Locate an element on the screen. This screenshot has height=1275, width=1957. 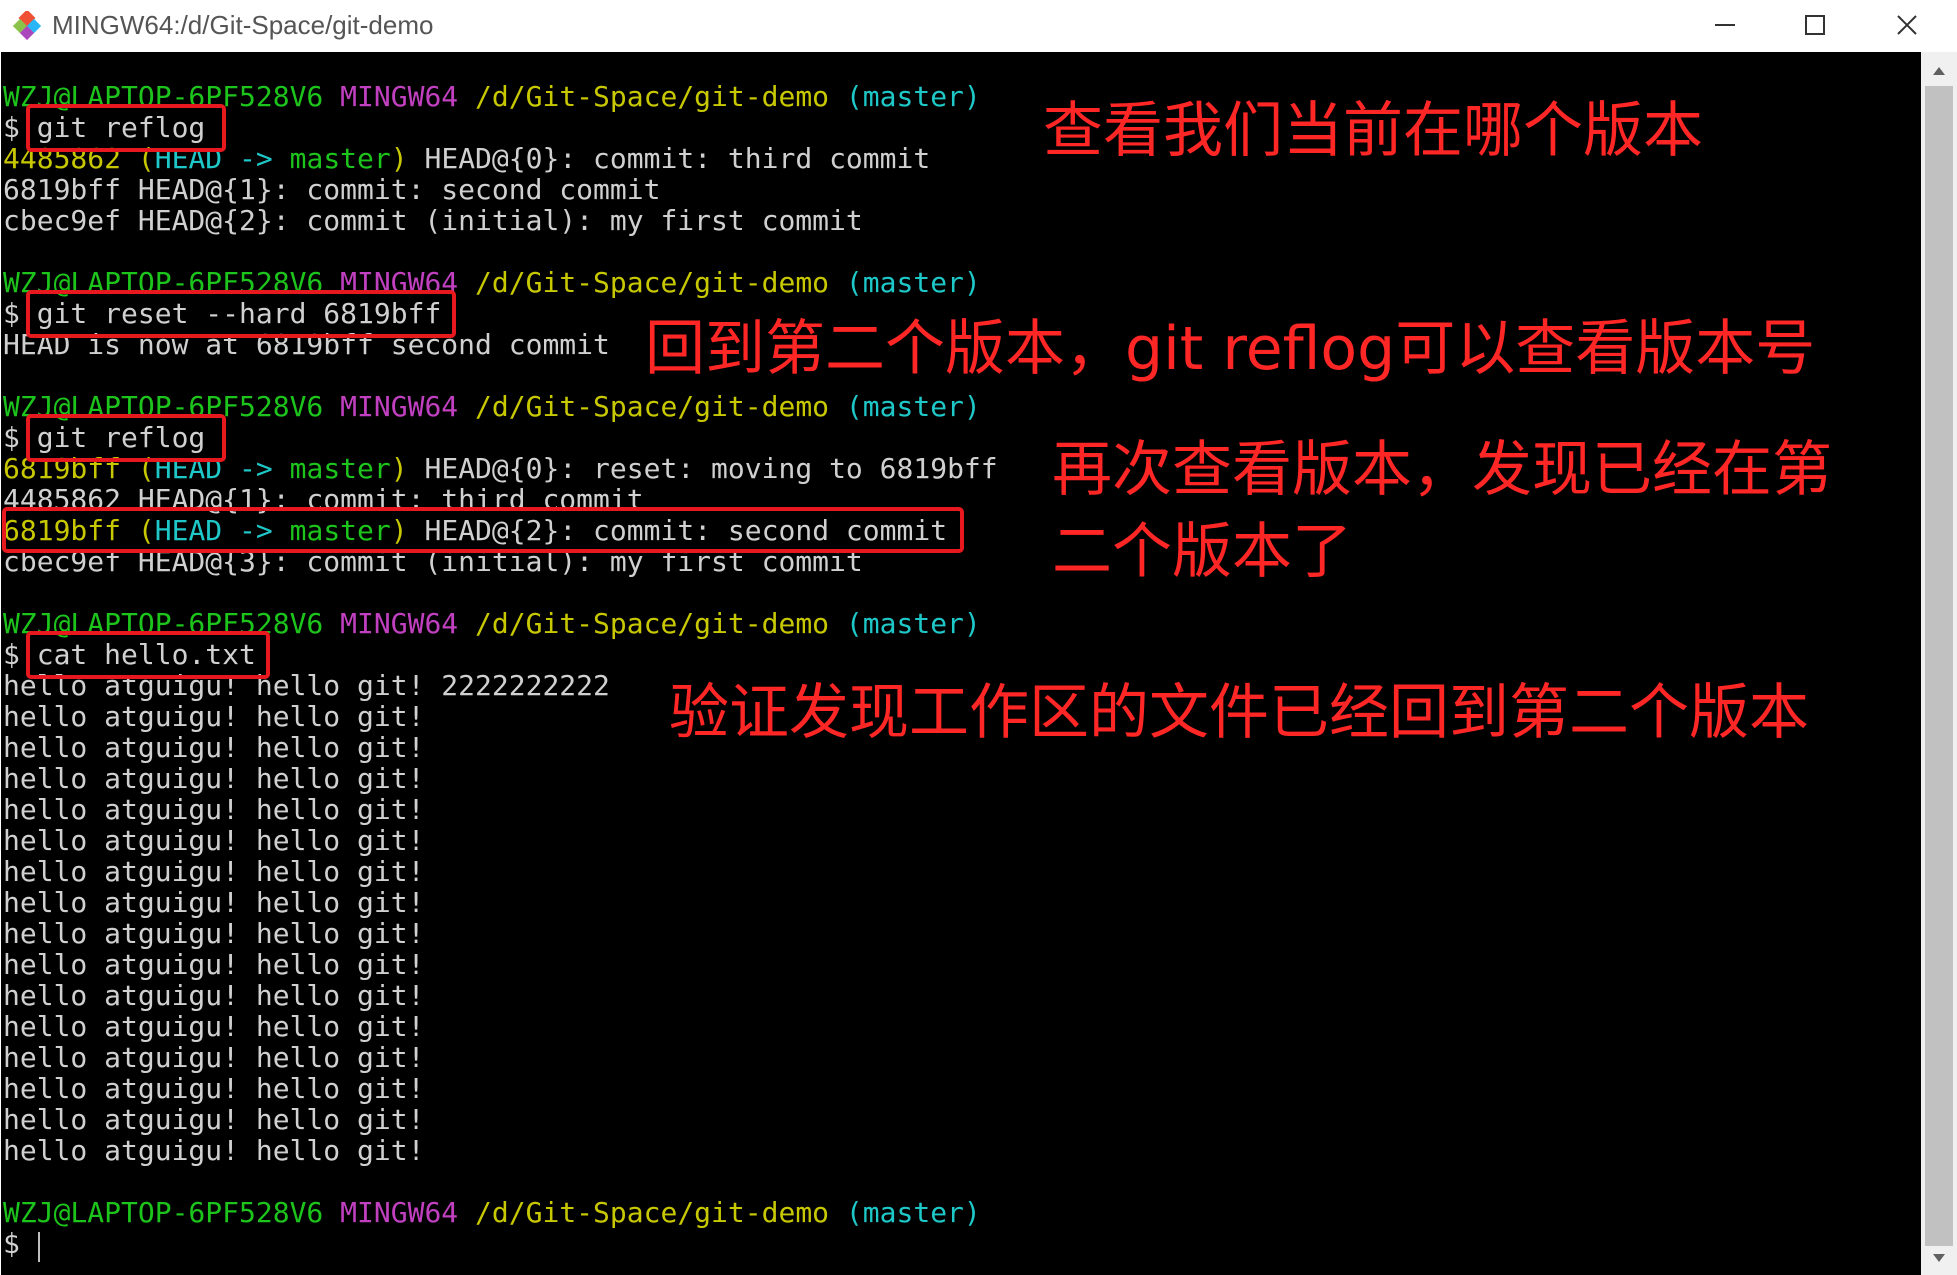
prompt-user: WZJ@LAPTOP-6PF528V6 is located at coordinates (163, 1212).